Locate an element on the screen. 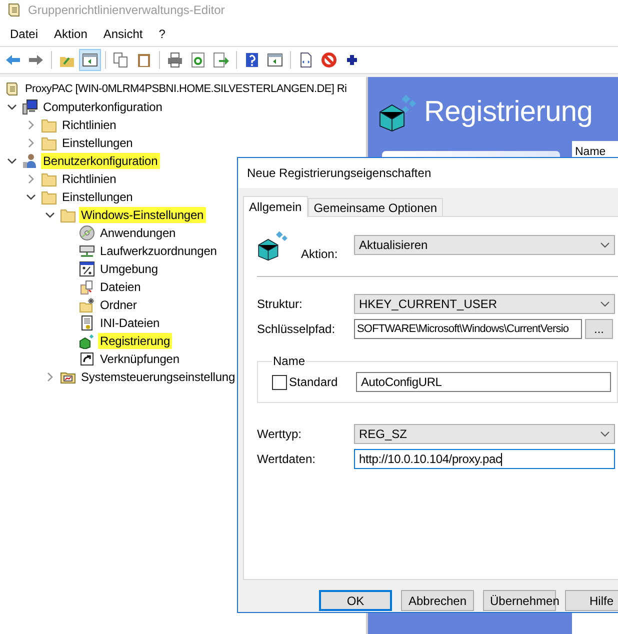 The height and width of the screenshot is (634, 618). tree-item: Verknüpfungen is located at coordinates (140, 359).